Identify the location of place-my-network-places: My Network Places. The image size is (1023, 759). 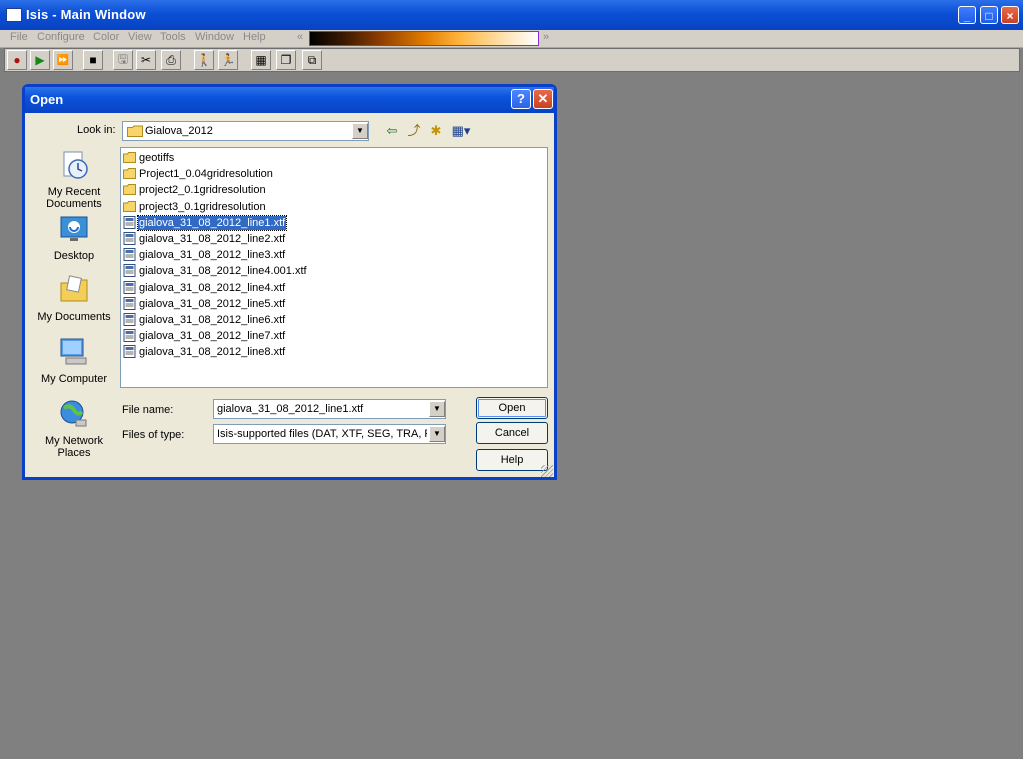
(74, 428).